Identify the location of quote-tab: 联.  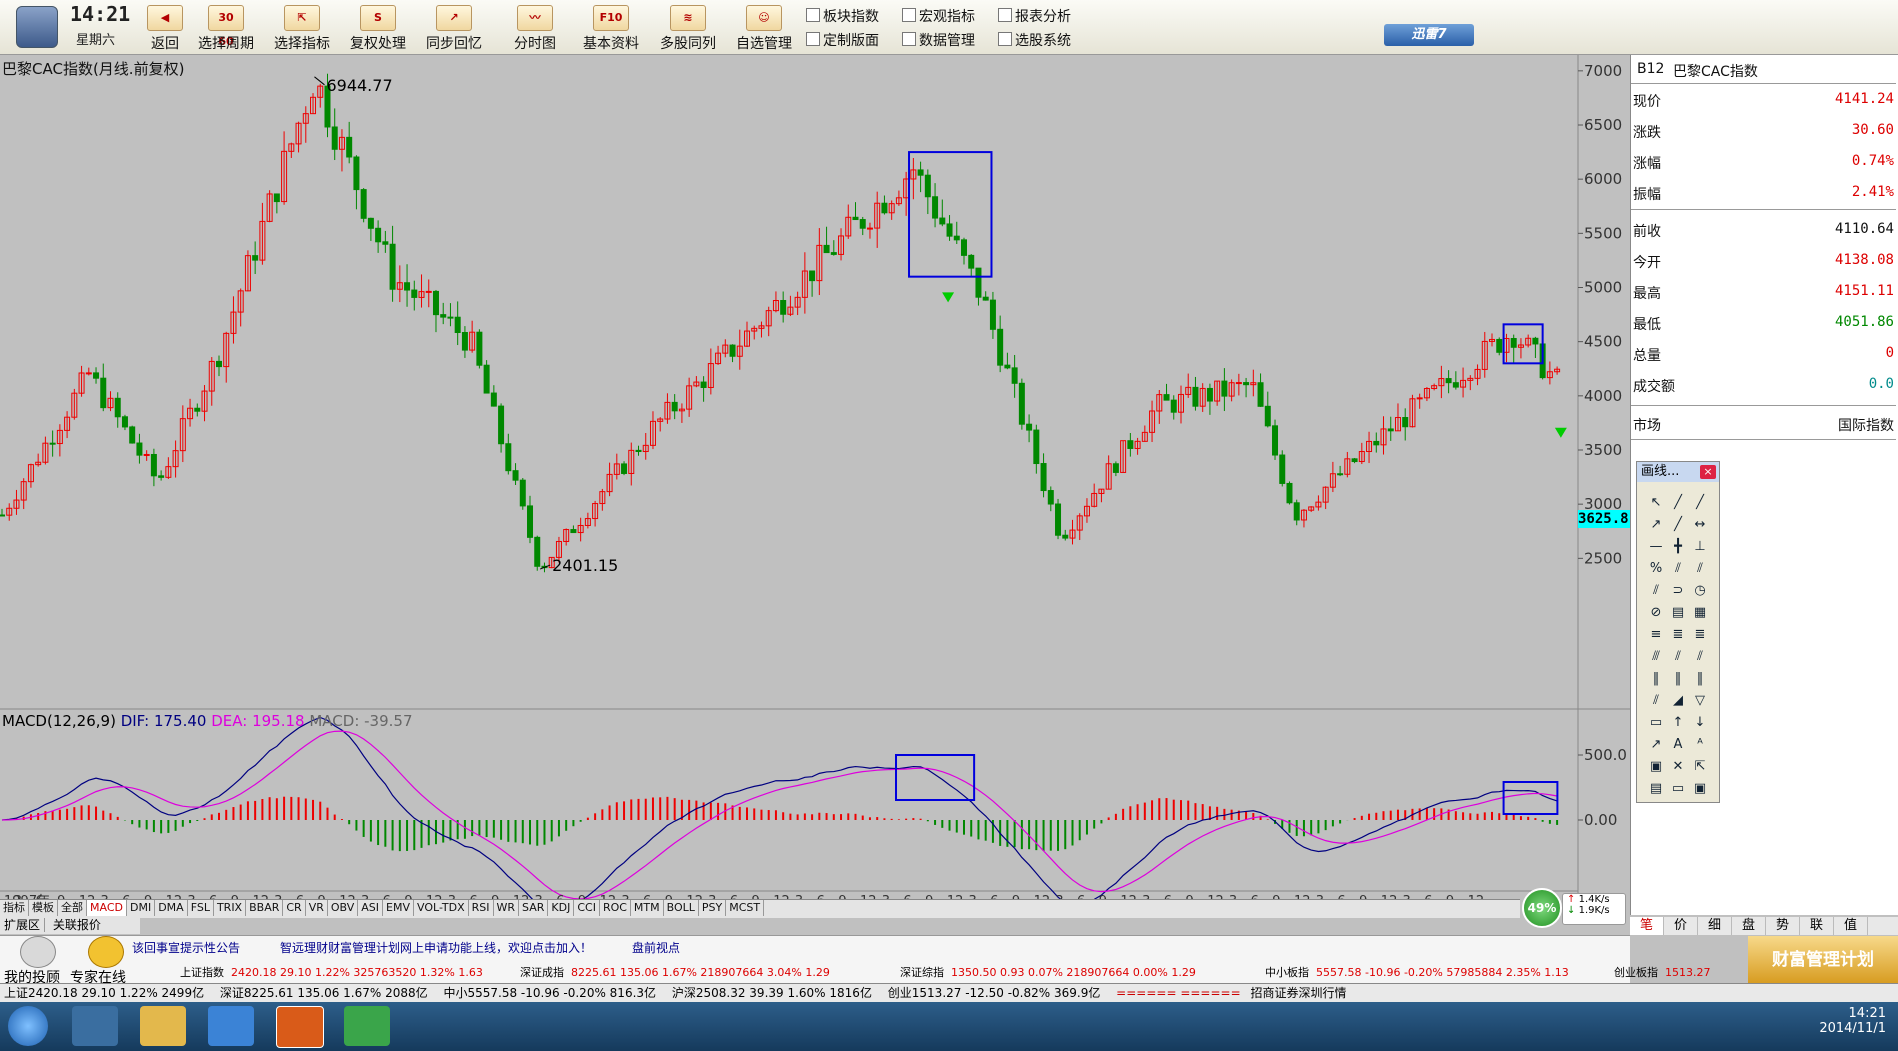
(1817, 926).